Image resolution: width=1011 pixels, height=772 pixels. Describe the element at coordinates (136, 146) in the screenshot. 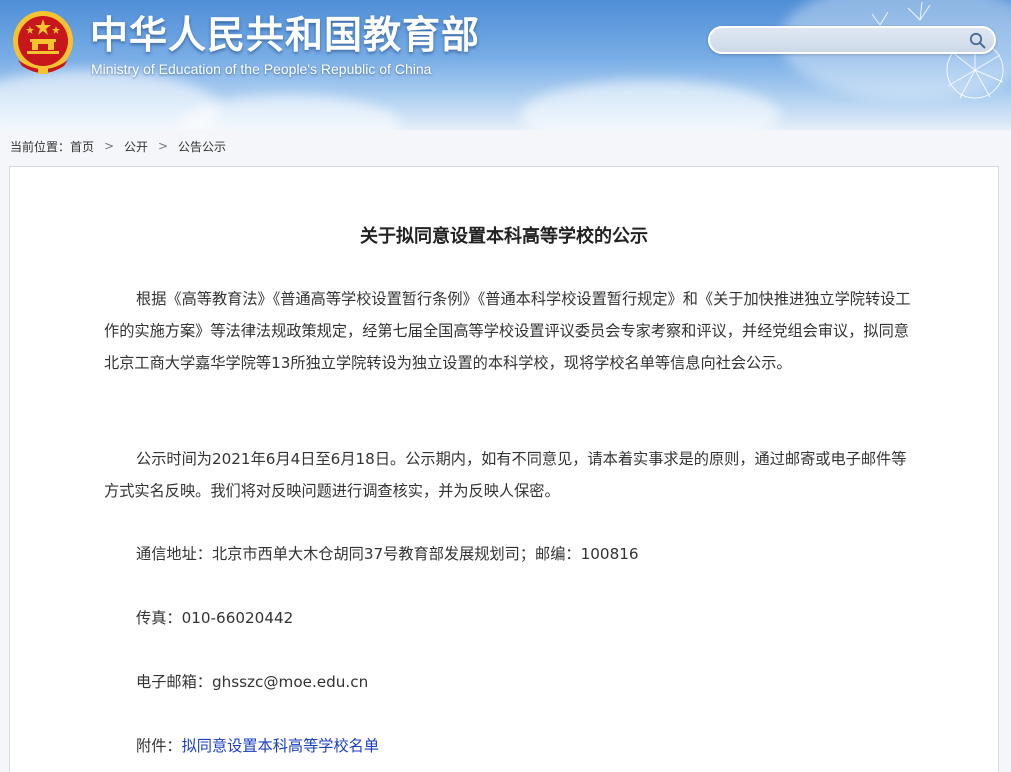

I see `breadcrumb-public-link: 公开` at that location.